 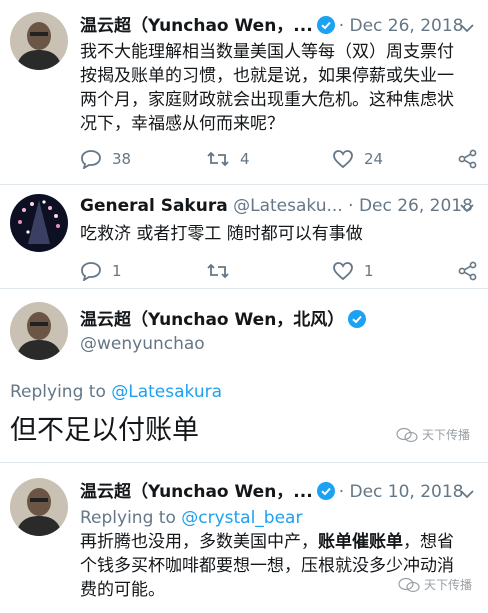 What do you see at coordinates (166, 392) in the screenshot?
I see `replying-to-handle-link: @Latesakura` at bounding box center [166, 392].